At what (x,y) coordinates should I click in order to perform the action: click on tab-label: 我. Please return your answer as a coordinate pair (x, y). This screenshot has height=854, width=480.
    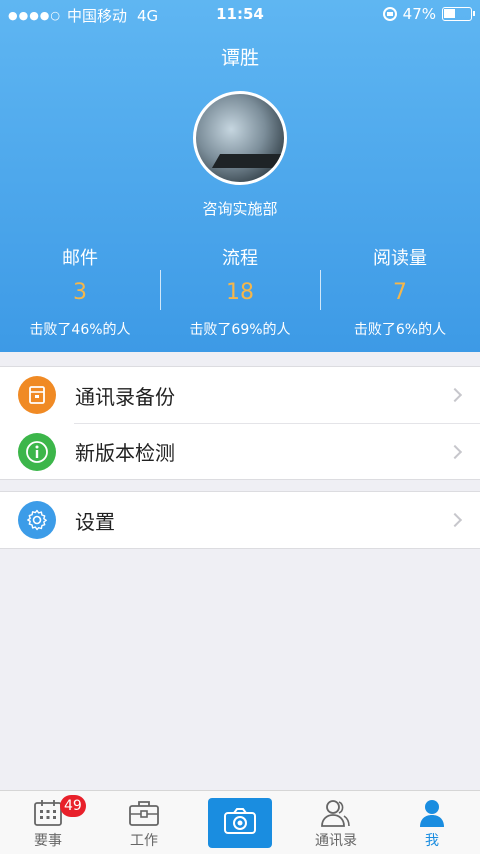
    Looking at the image, I should click on (432, 841).